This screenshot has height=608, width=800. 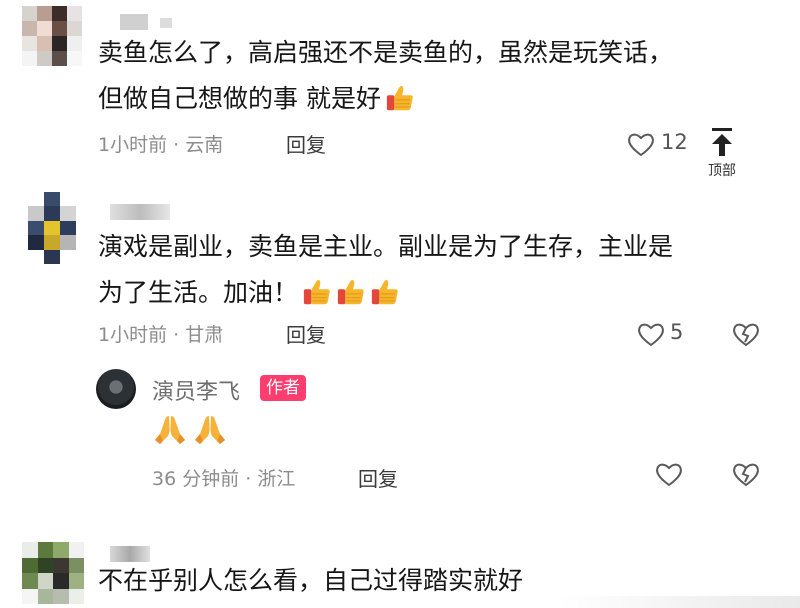 I want to click on bottom-fade, so click(x=680, y=602).